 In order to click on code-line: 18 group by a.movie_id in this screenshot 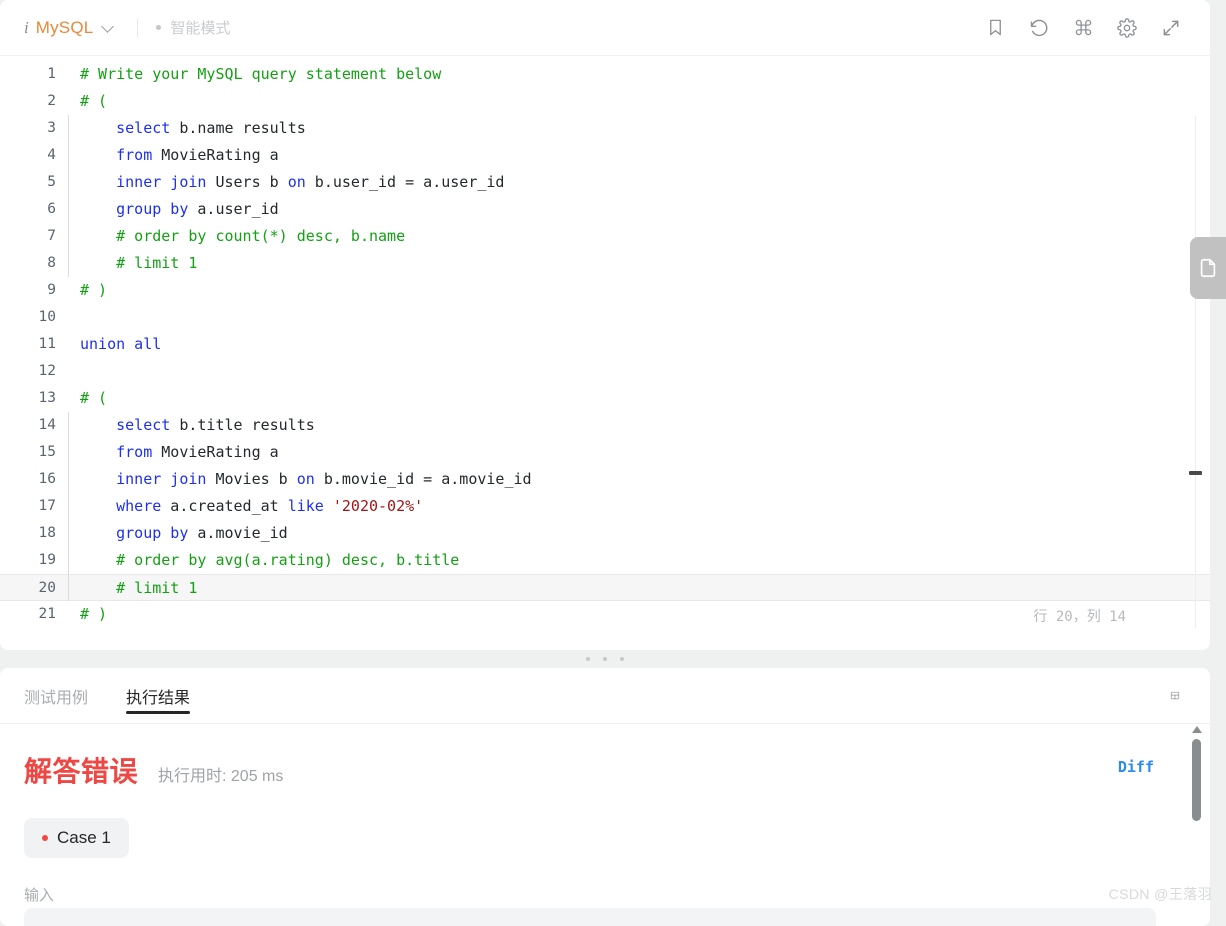, I will do `click(605, 533)`.